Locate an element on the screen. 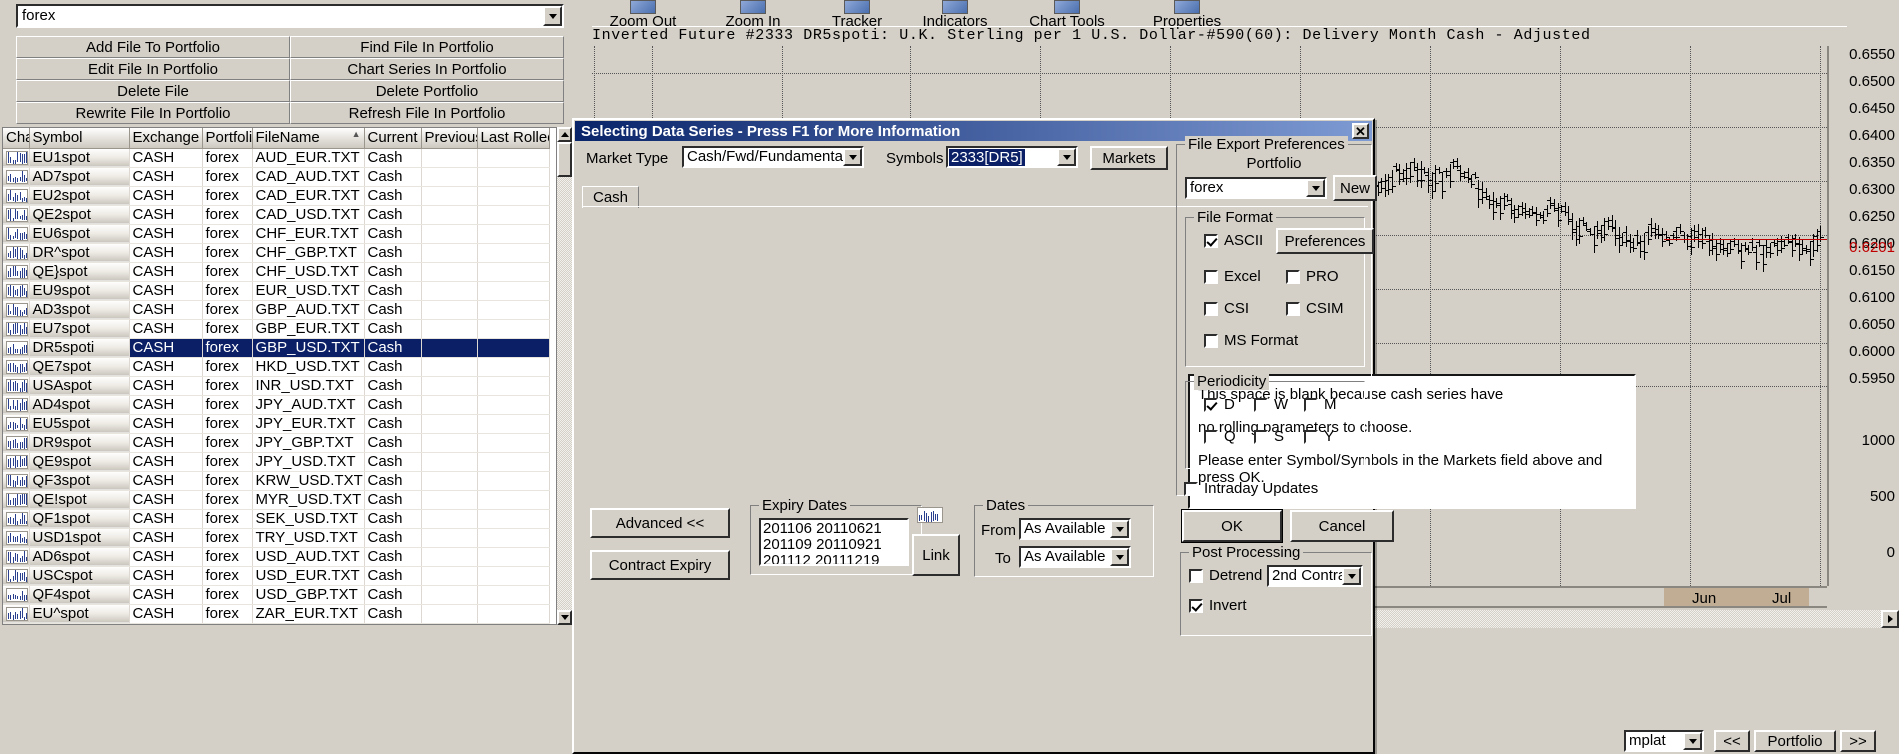  market-type-dropdown: Cash/Fwd/Fundamental S is located at coordinates (773, 157).